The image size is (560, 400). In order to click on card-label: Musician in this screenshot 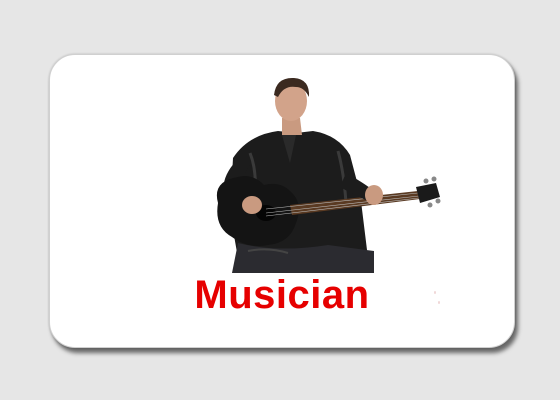, I will do `click(282, 295)`.